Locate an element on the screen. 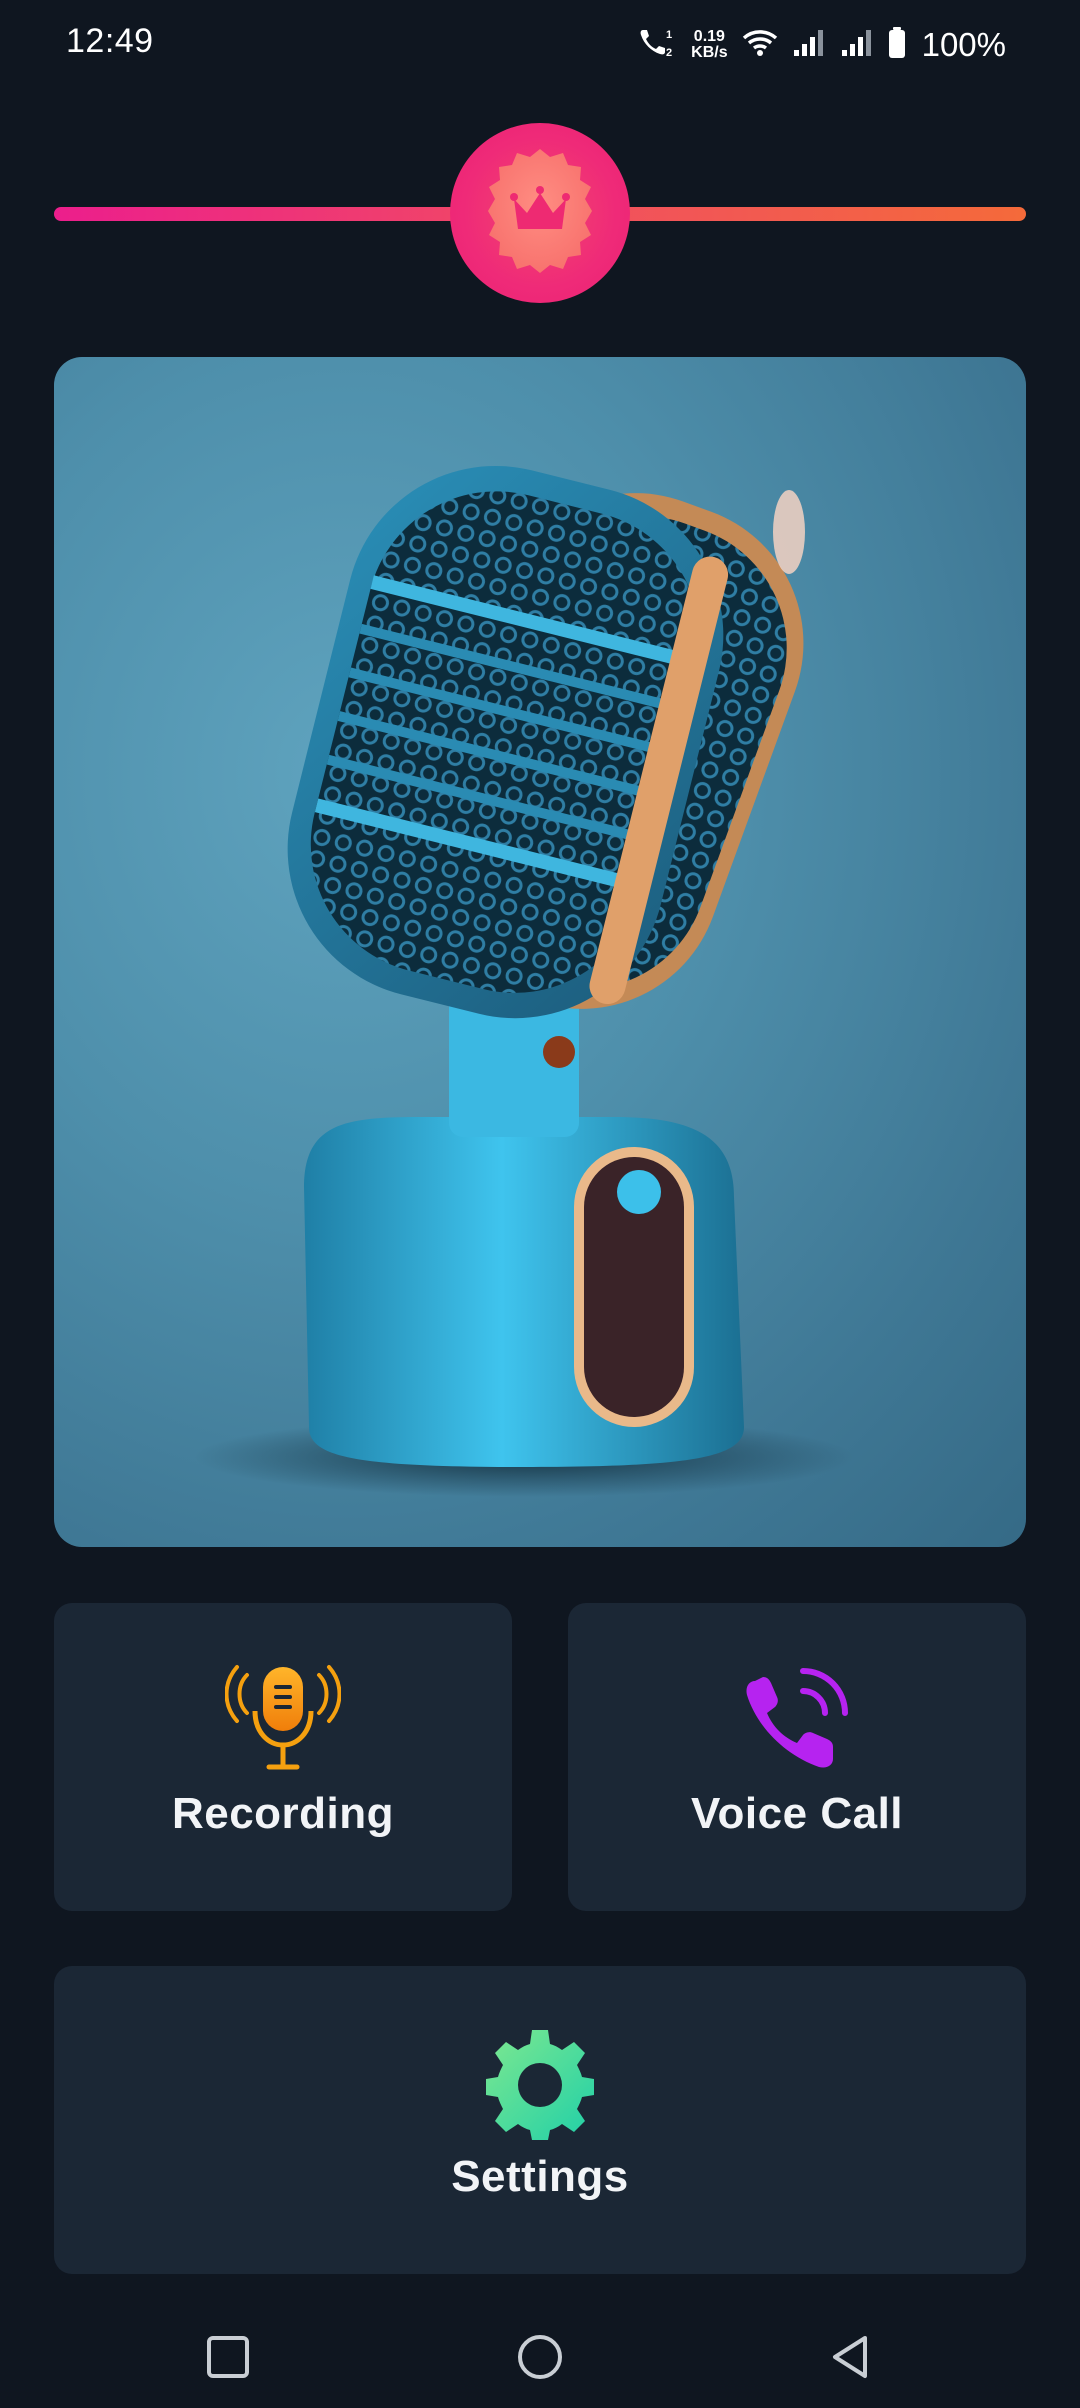  microphone-icon is located at coordinates (283, 1719).